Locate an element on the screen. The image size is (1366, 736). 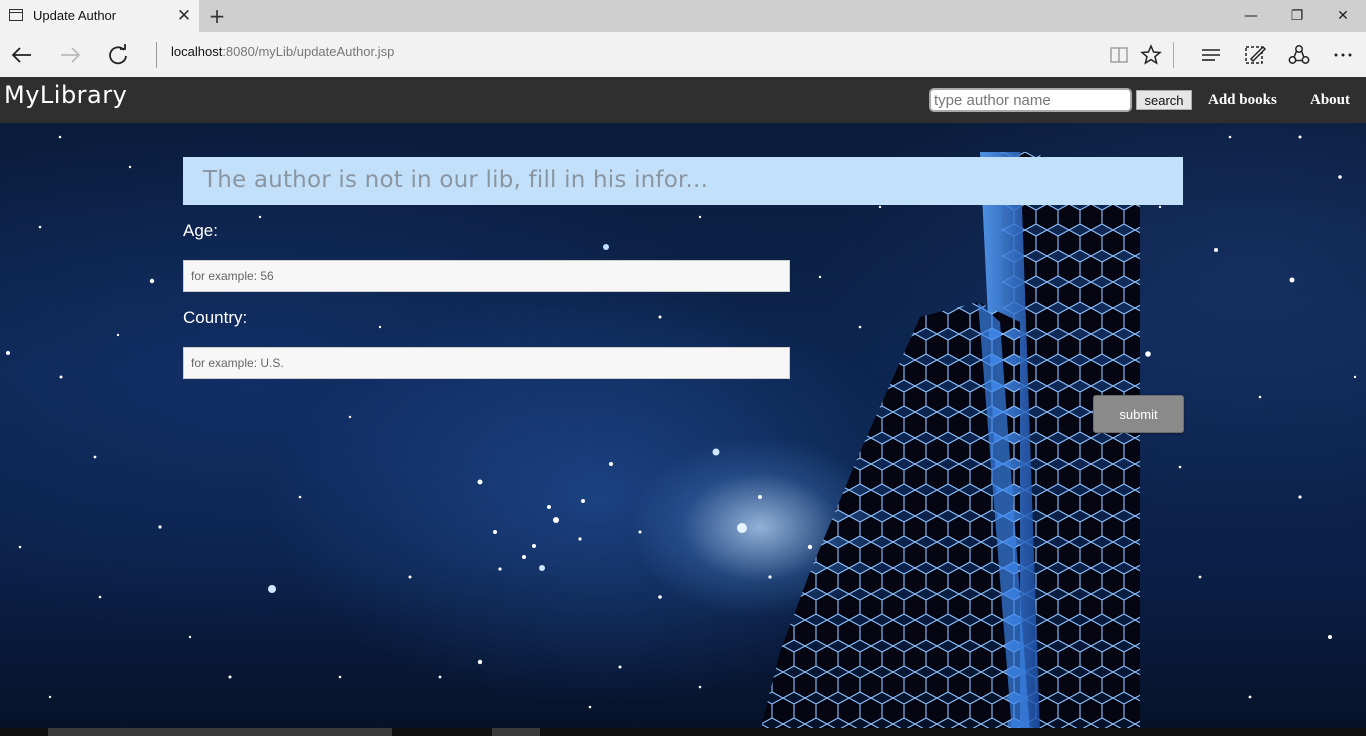
url-field: localhost:8080/myLib/updateAuthor.jsp is located at coordinates (282, 51).